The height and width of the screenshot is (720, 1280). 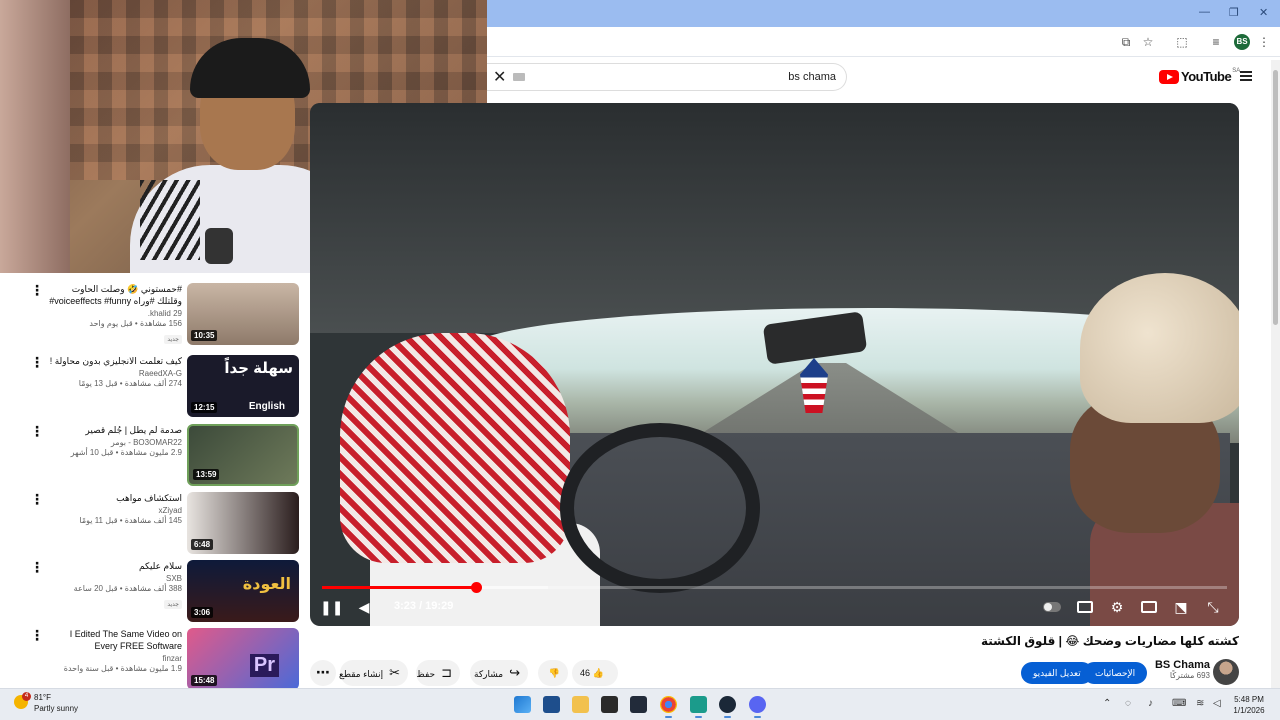 I want to click on rec-channel: BO3OMAR22 - بومر, so click(x=115, y=442).